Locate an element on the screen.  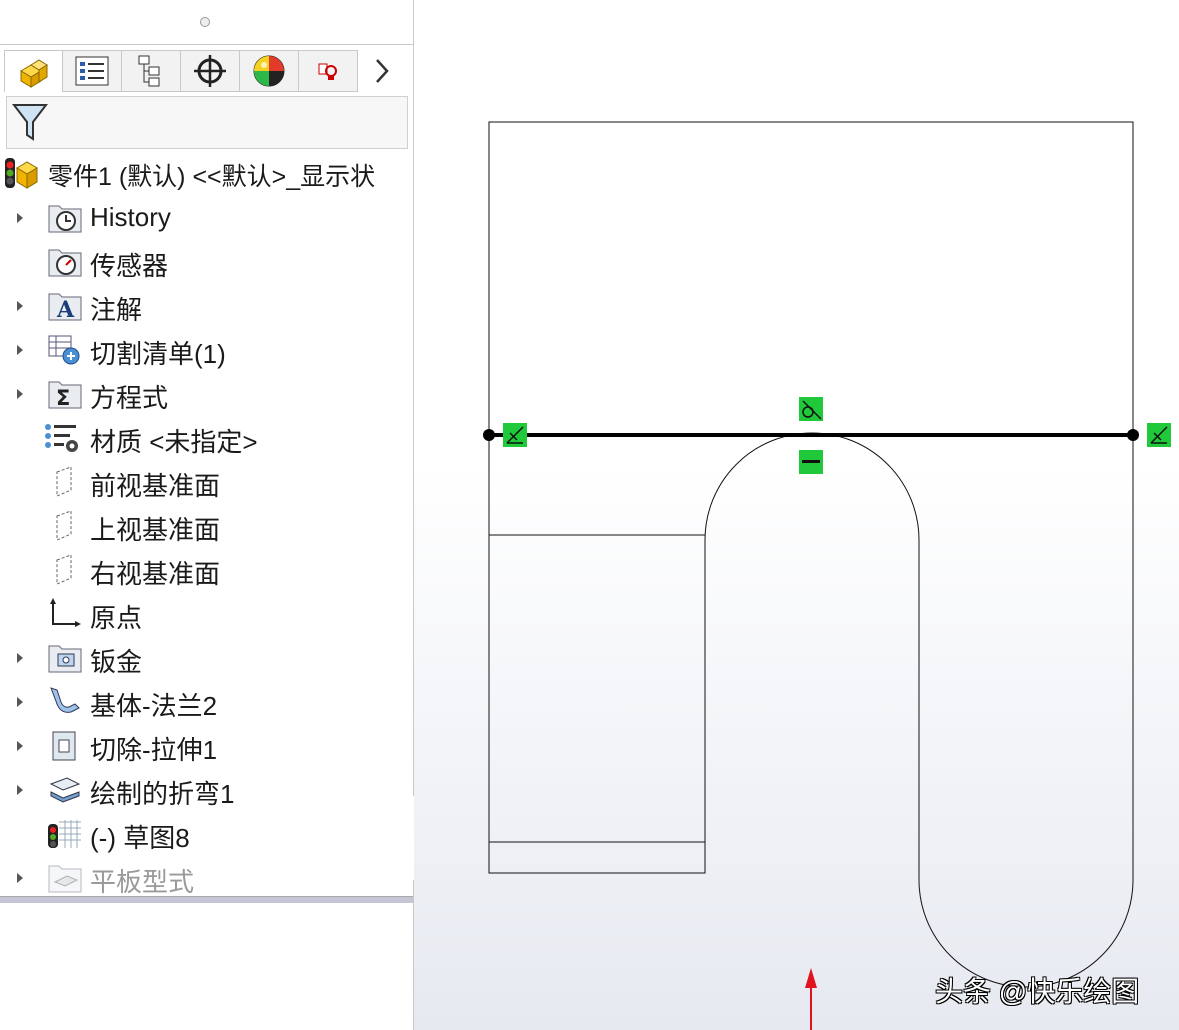
tree-item-annotations: A 注解 is located at coordinates (206, 306).